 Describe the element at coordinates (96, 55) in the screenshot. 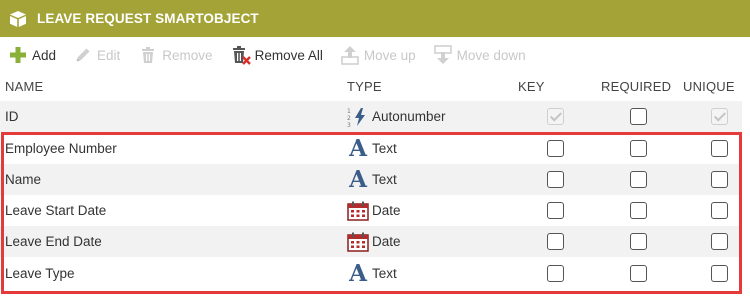

I see `edit-button: Edit` at that location.